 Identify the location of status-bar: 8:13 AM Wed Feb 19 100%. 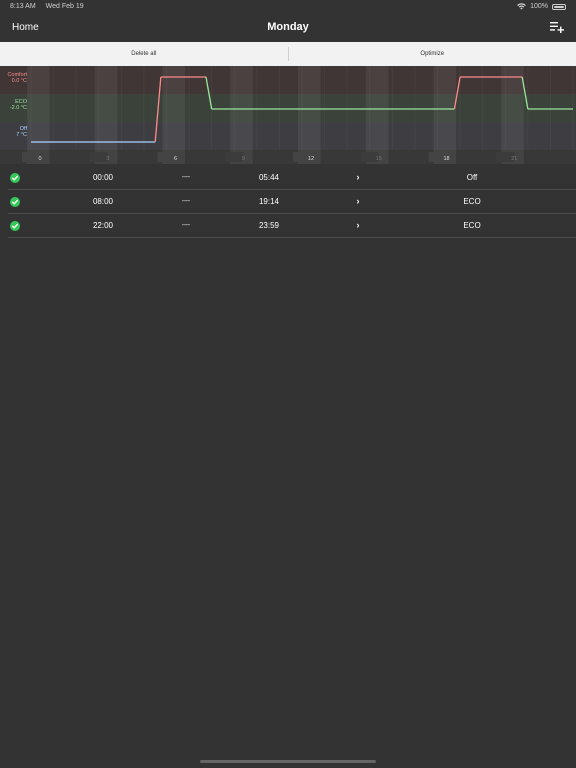
(288, 7).